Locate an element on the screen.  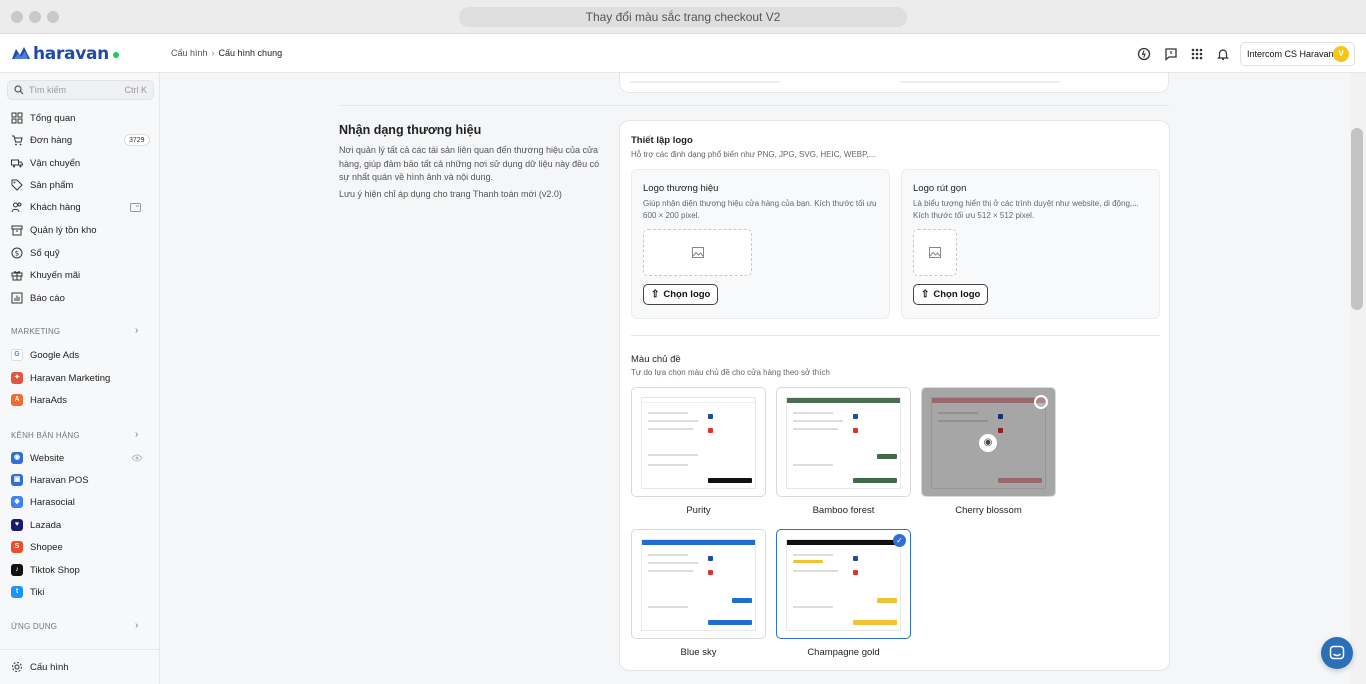
search-placeholder: Tìm kiếm is located at coordinates (47, 90).